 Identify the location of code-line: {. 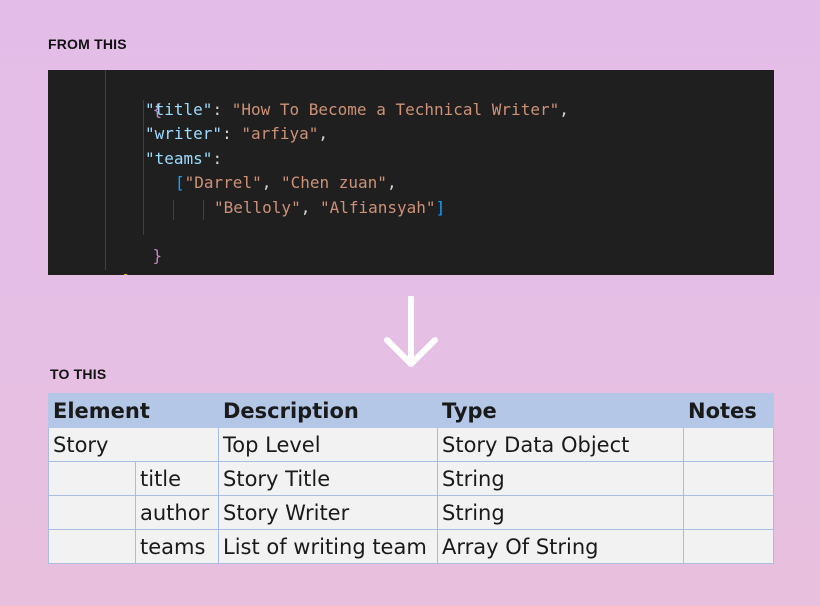
(138, 96).